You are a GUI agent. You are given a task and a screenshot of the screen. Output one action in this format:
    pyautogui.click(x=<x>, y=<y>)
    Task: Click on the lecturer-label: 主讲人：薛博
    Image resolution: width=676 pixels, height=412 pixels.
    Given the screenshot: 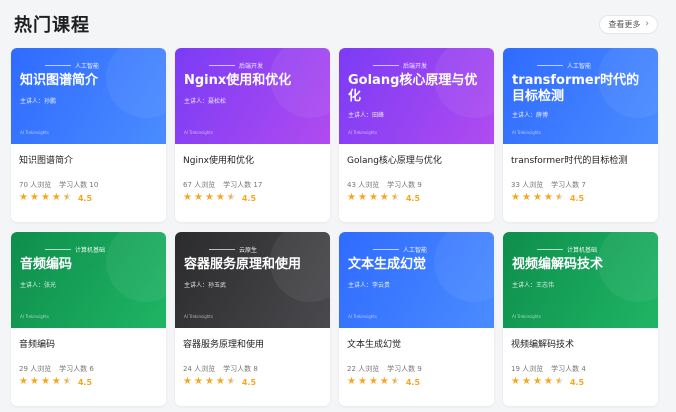 What is the action you would take?
    pyautogui.click(x=530, y=115)
    